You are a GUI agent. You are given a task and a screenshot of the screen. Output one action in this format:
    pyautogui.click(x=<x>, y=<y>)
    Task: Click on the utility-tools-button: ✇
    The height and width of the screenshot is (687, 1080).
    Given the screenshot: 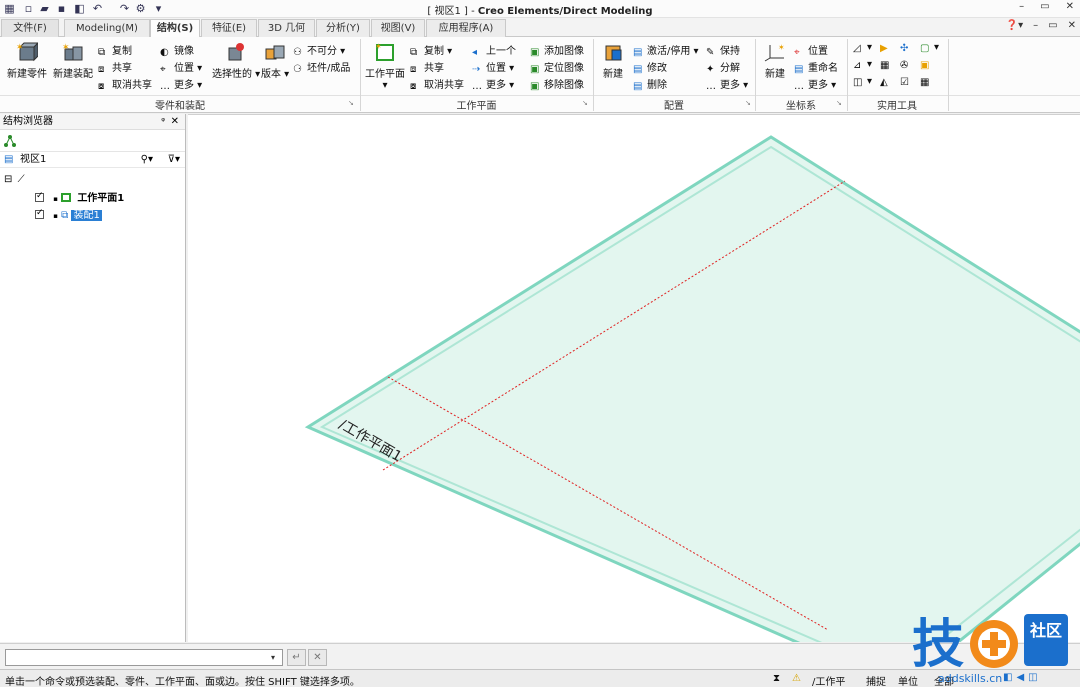 What is the action you would take?
    pyautogui.click(x=907, y=65)
    